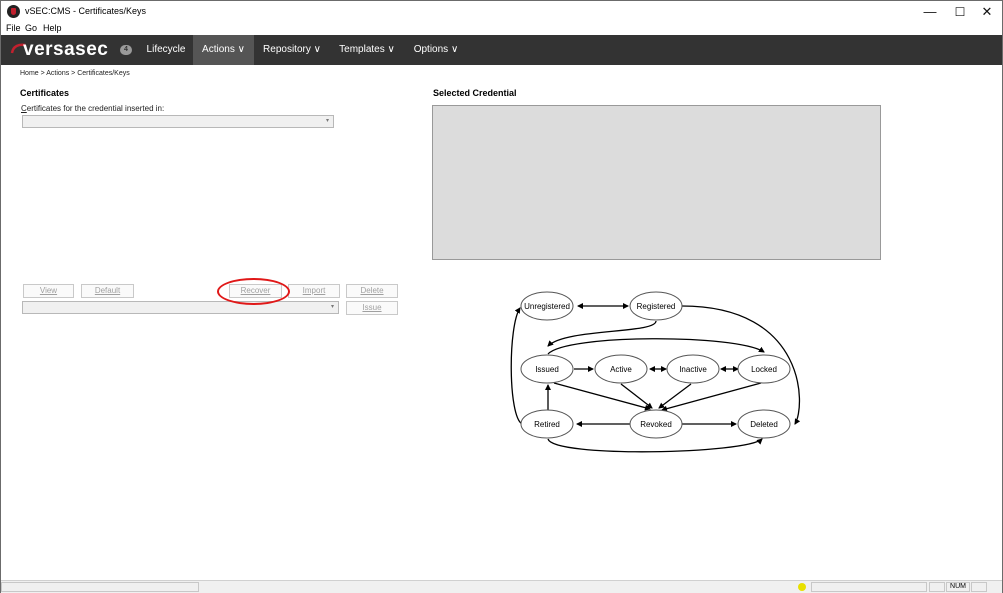  What do you see at coordinates (292, 50) in the screenshot?
I see `nav-repository: Repository ∨` at bounding box center [292, 50].